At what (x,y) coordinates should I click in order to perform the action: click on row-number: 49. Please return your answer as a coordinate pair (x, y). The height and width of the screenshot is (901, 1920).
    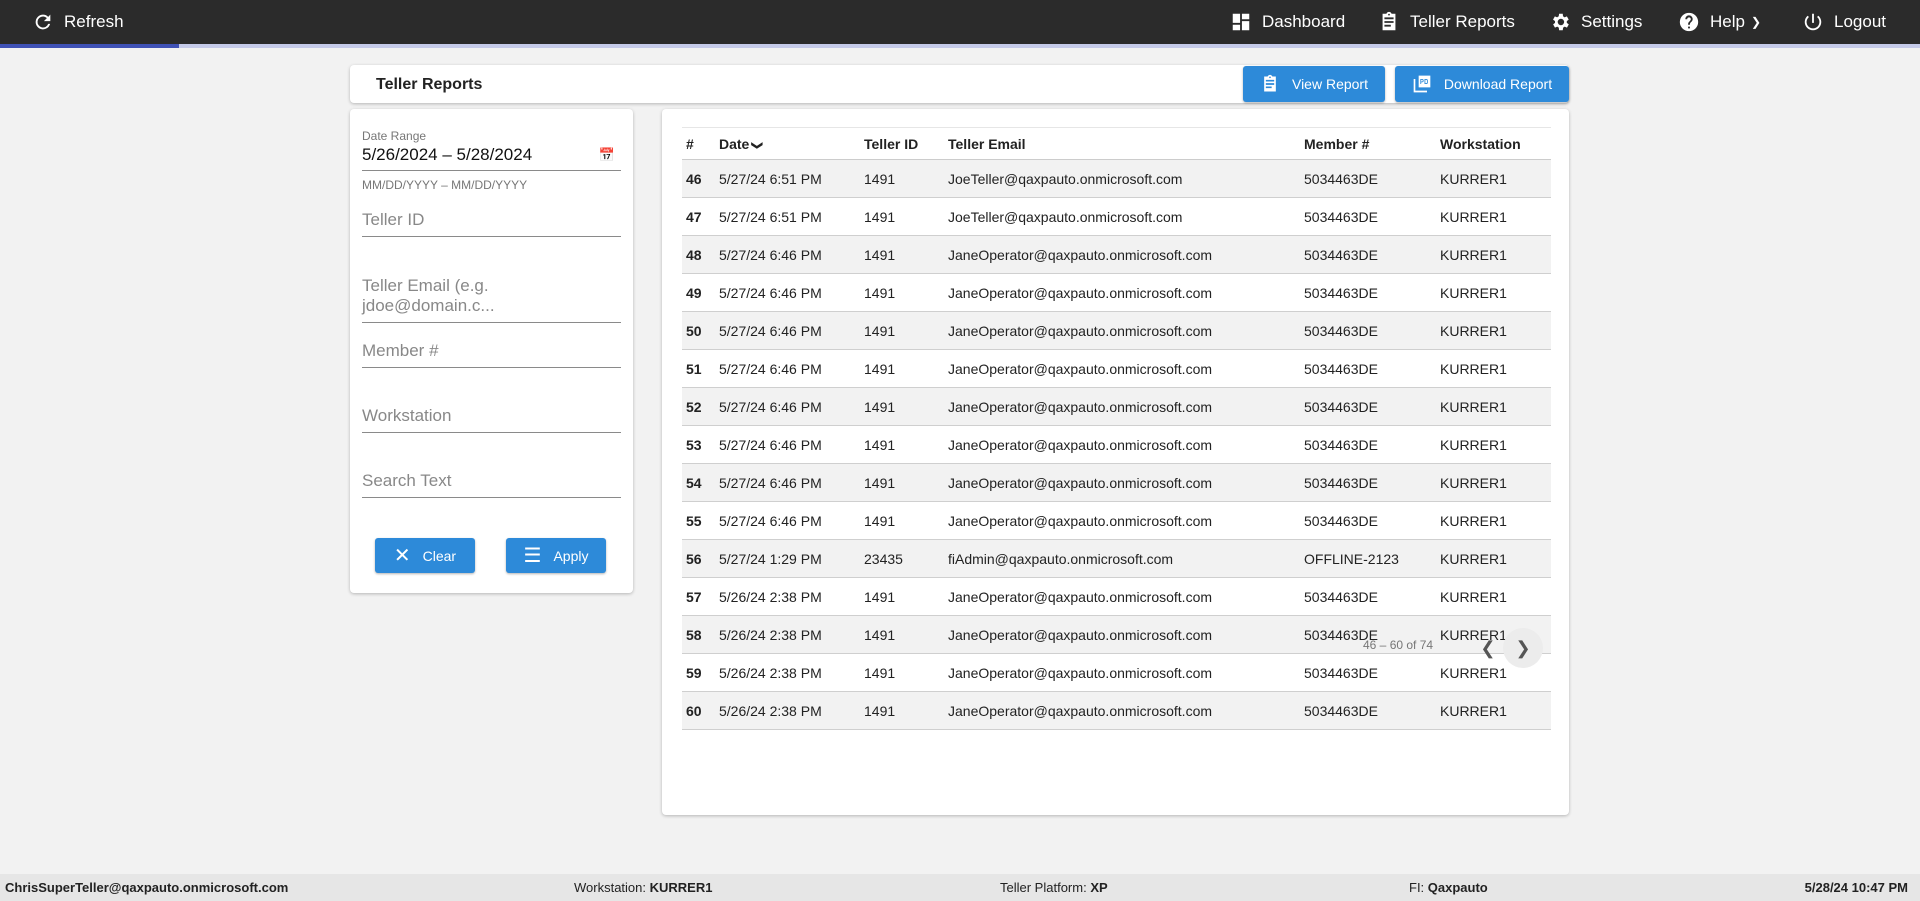
    Looking at the image, I should click on (700, 292).